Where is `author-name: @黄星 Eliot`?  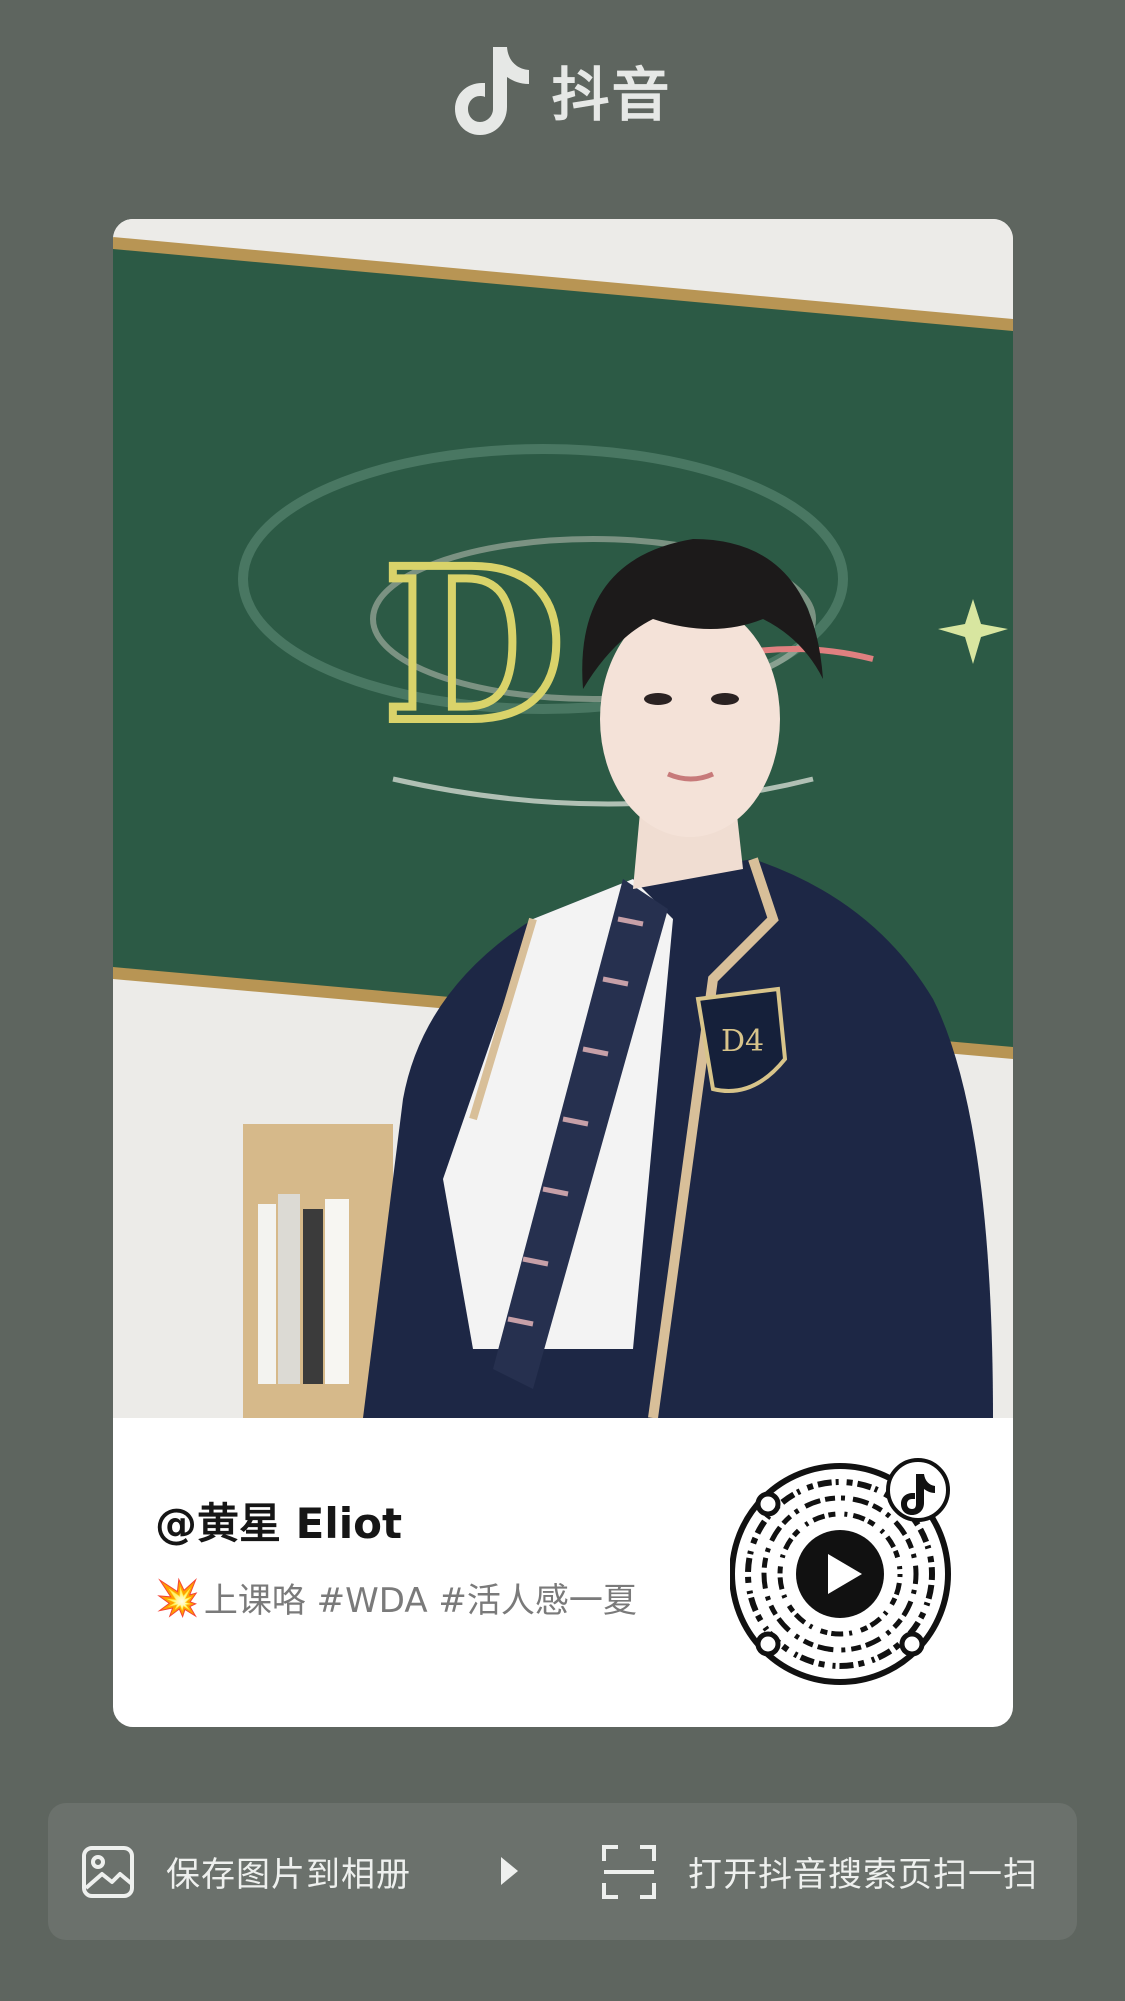
author-name: @黄星 Eliot is located at coordinates (278, 1520).